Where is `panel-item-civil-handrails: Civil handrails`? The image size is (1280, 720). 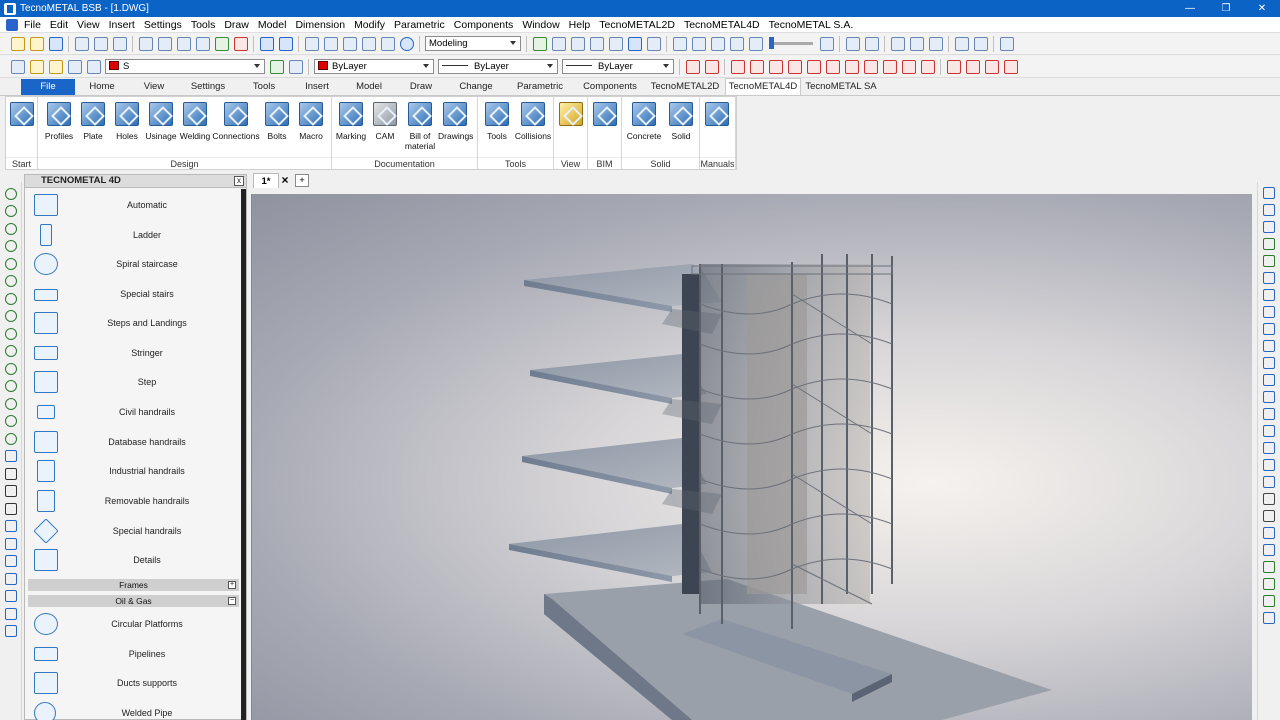 panel-item-civil-handrails: Civil handrails is located at coordinates (133, 412).